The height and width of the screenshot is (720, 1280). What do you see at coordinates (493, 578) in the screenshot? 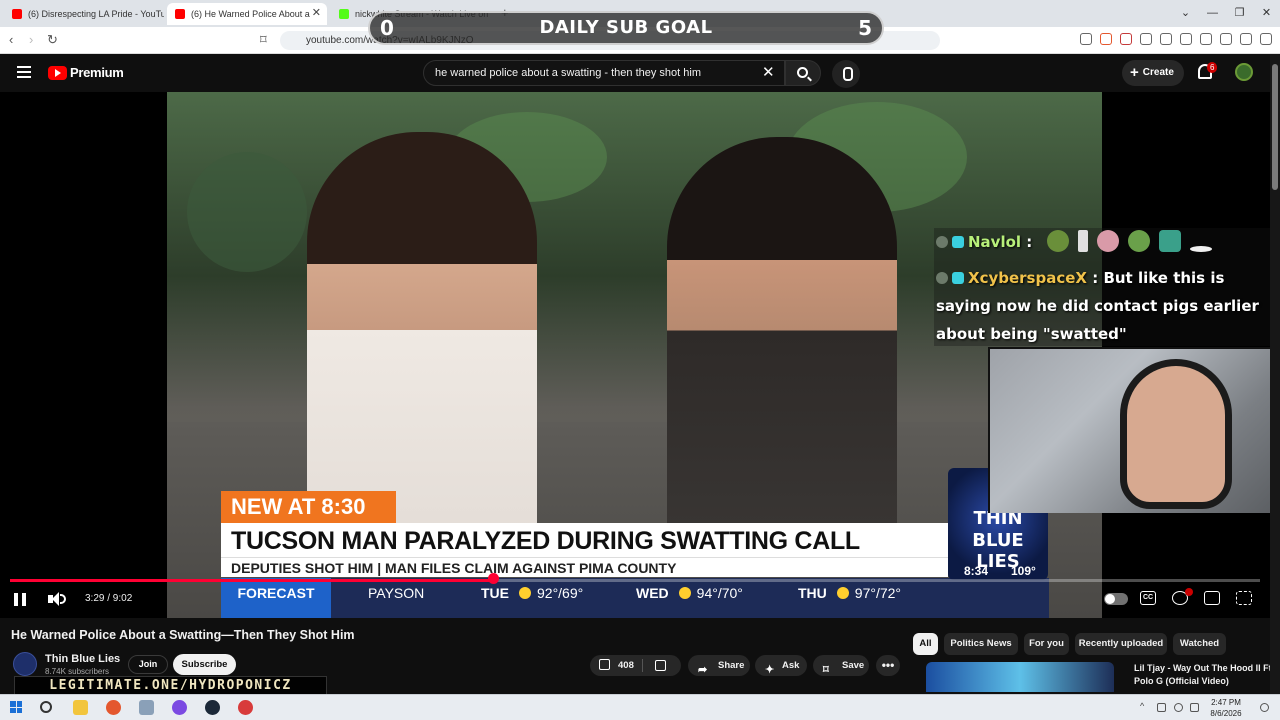
I see `scrubber-handle` at bounding box center [493, 578].